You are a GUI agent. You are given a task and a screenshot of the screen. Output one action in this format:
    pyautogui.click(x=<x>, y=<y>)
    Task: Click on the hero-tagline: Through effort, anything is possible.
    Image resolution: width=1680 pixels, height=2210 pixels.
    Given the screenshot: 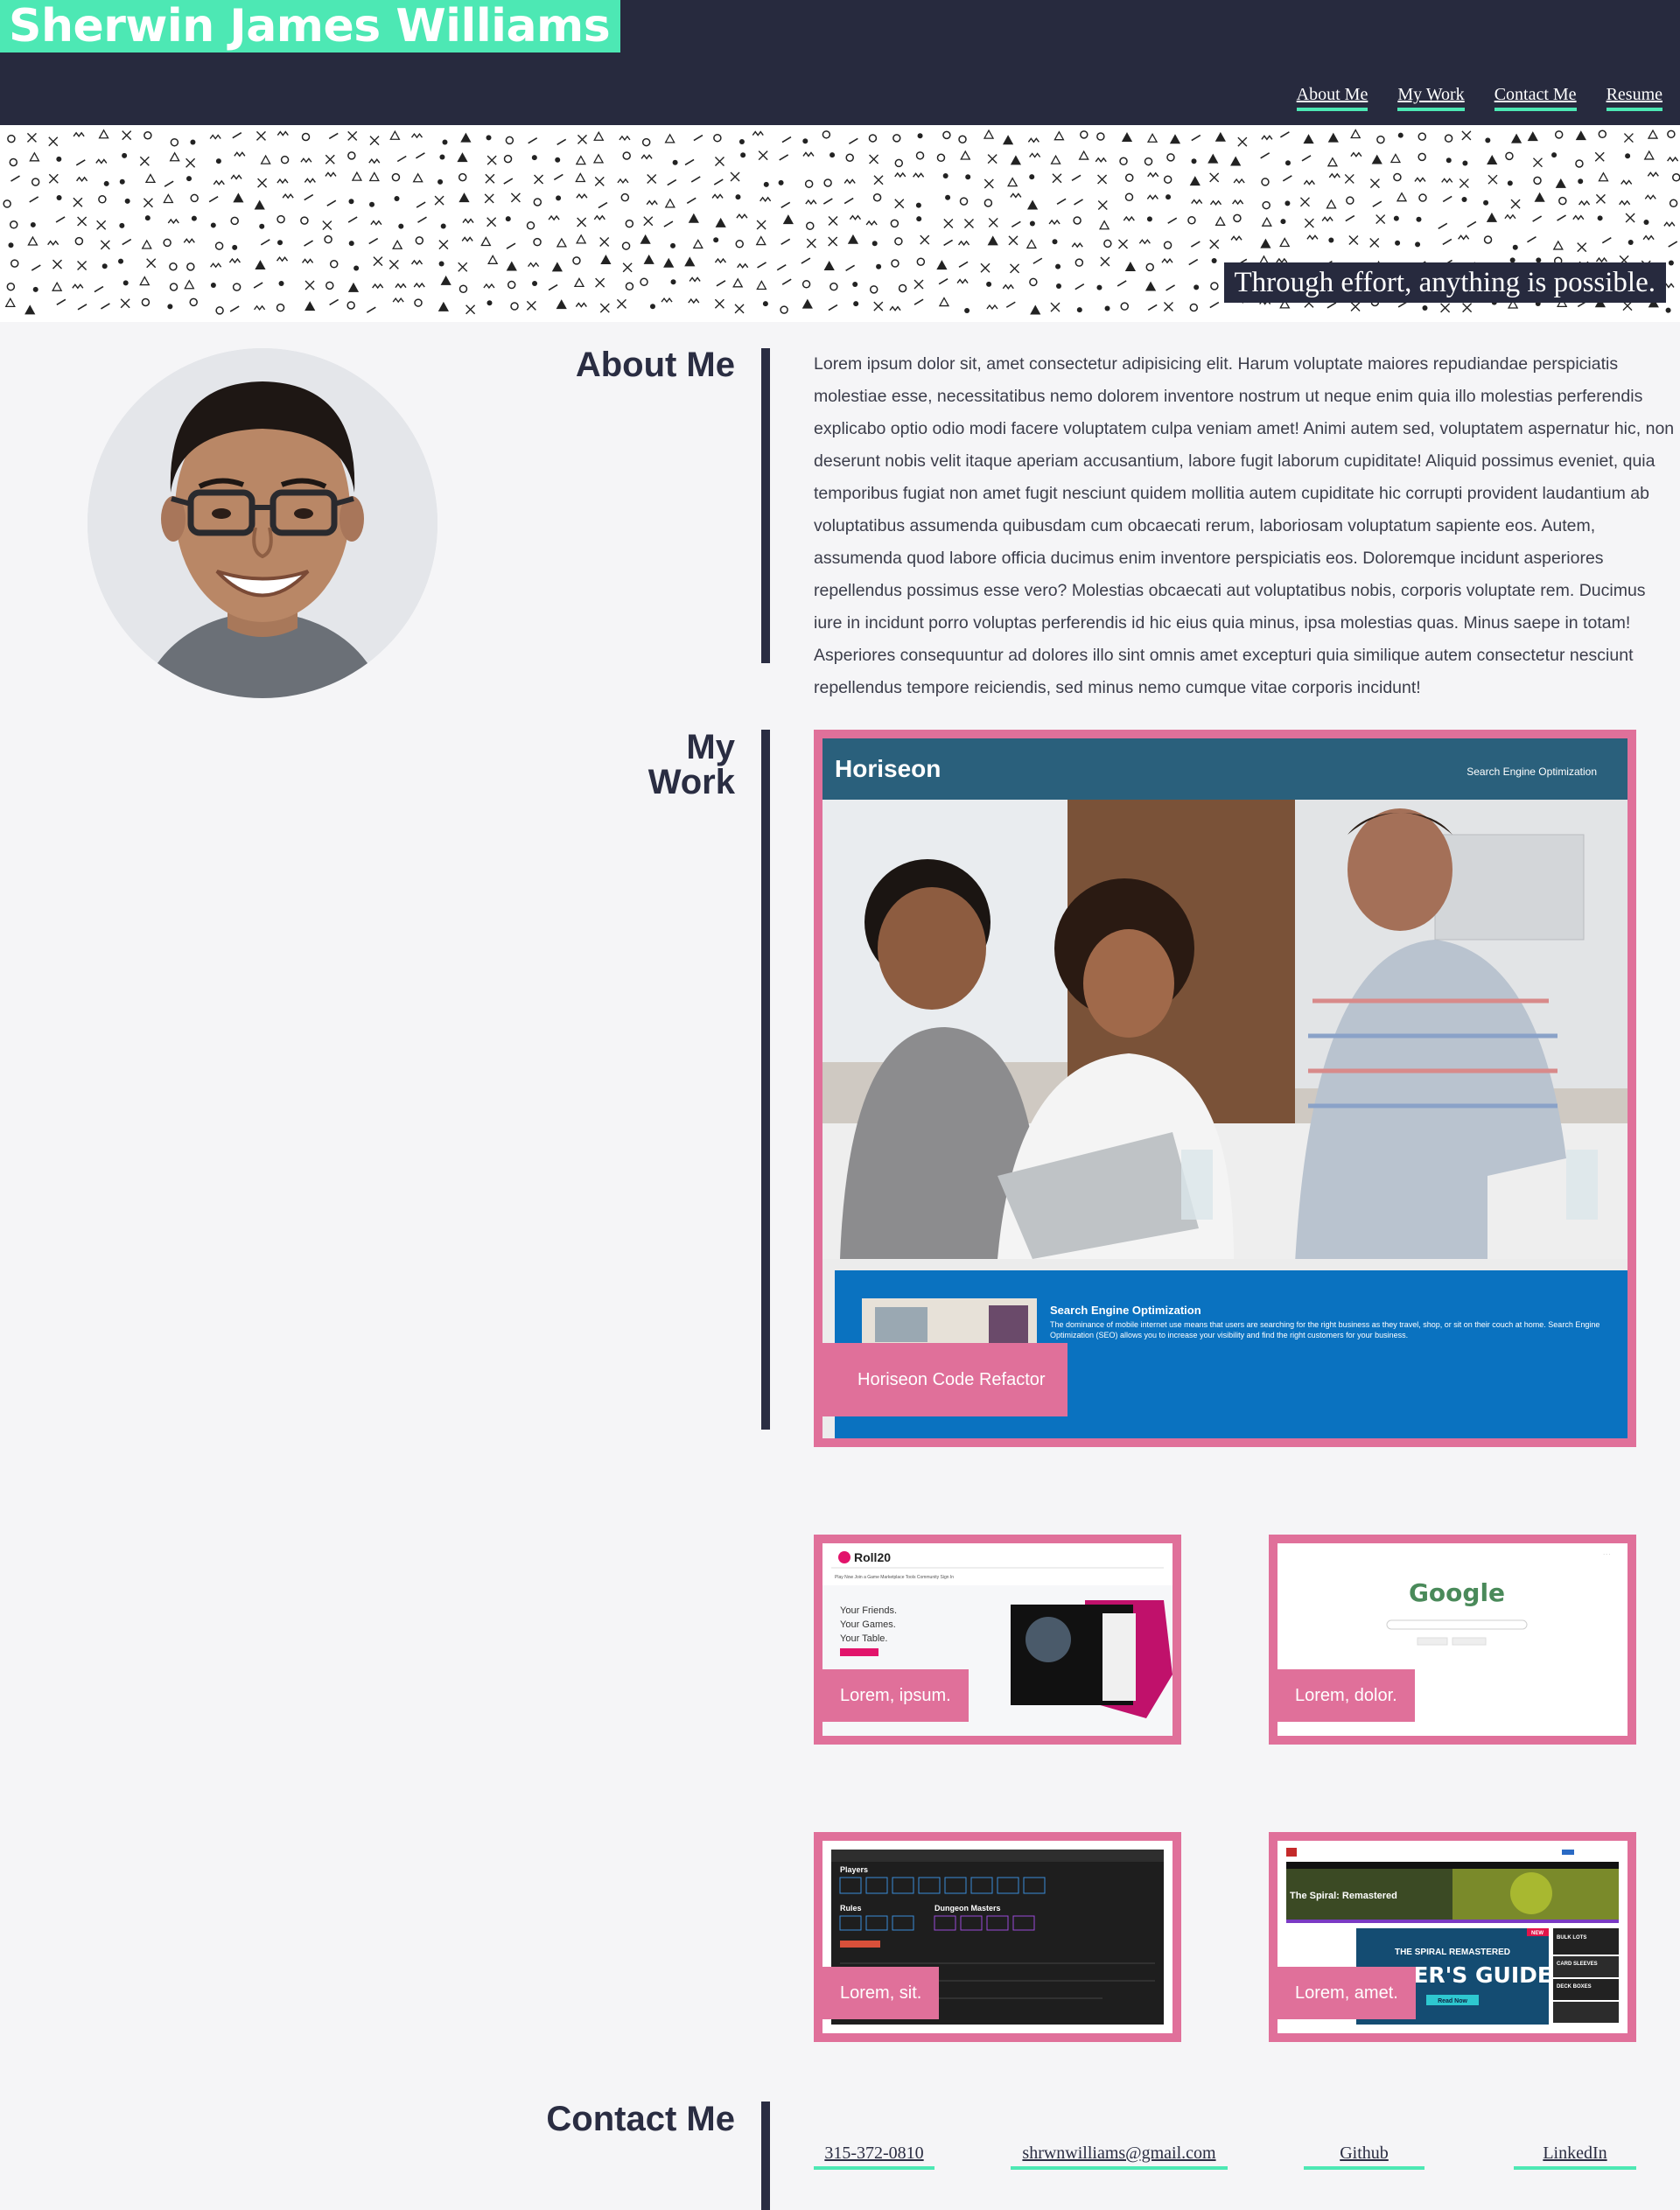 What is the action you would take?
    pyautogui.click(x=1444, y=282)
    